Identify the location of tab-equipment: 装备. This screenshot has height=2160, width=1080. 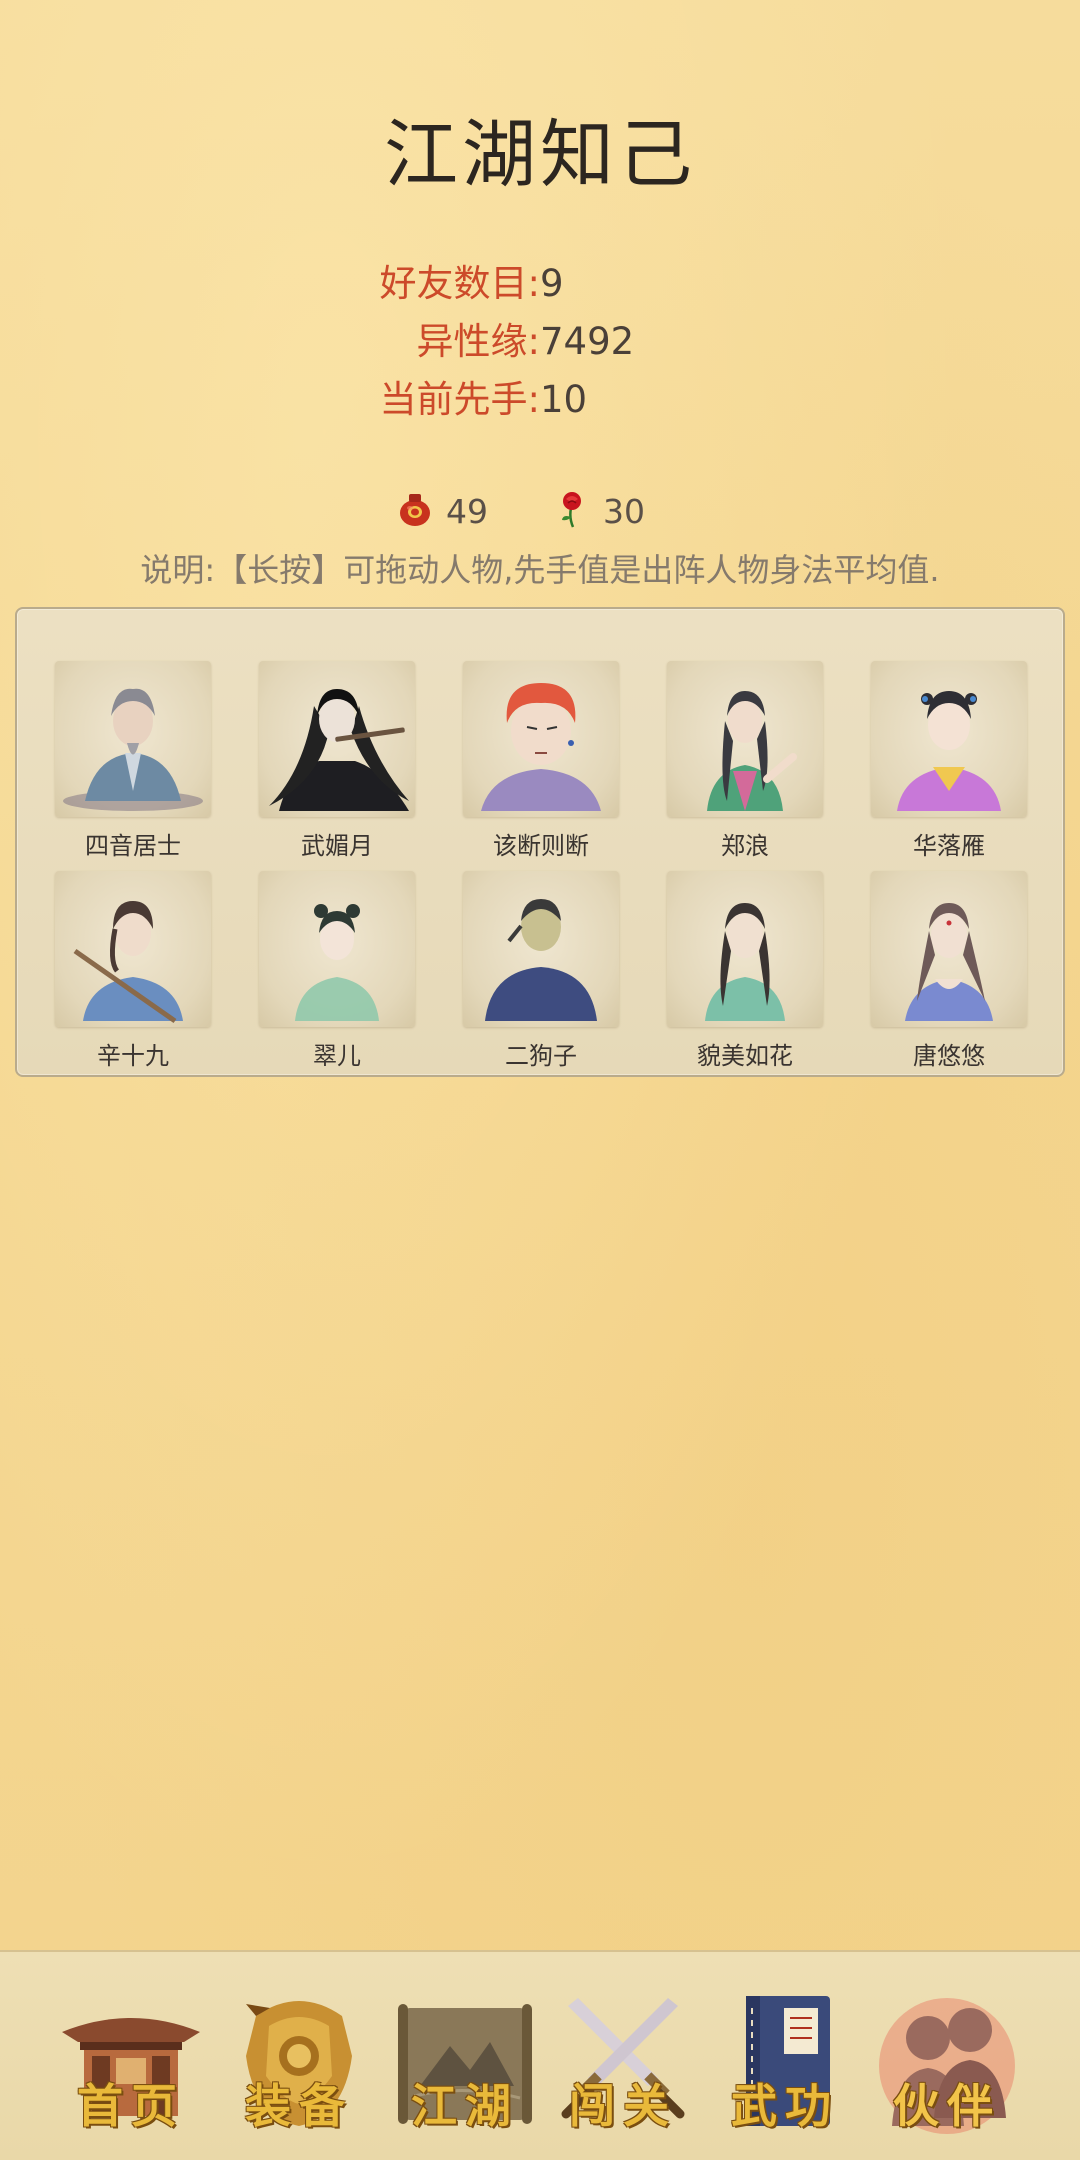
(299, 2061).